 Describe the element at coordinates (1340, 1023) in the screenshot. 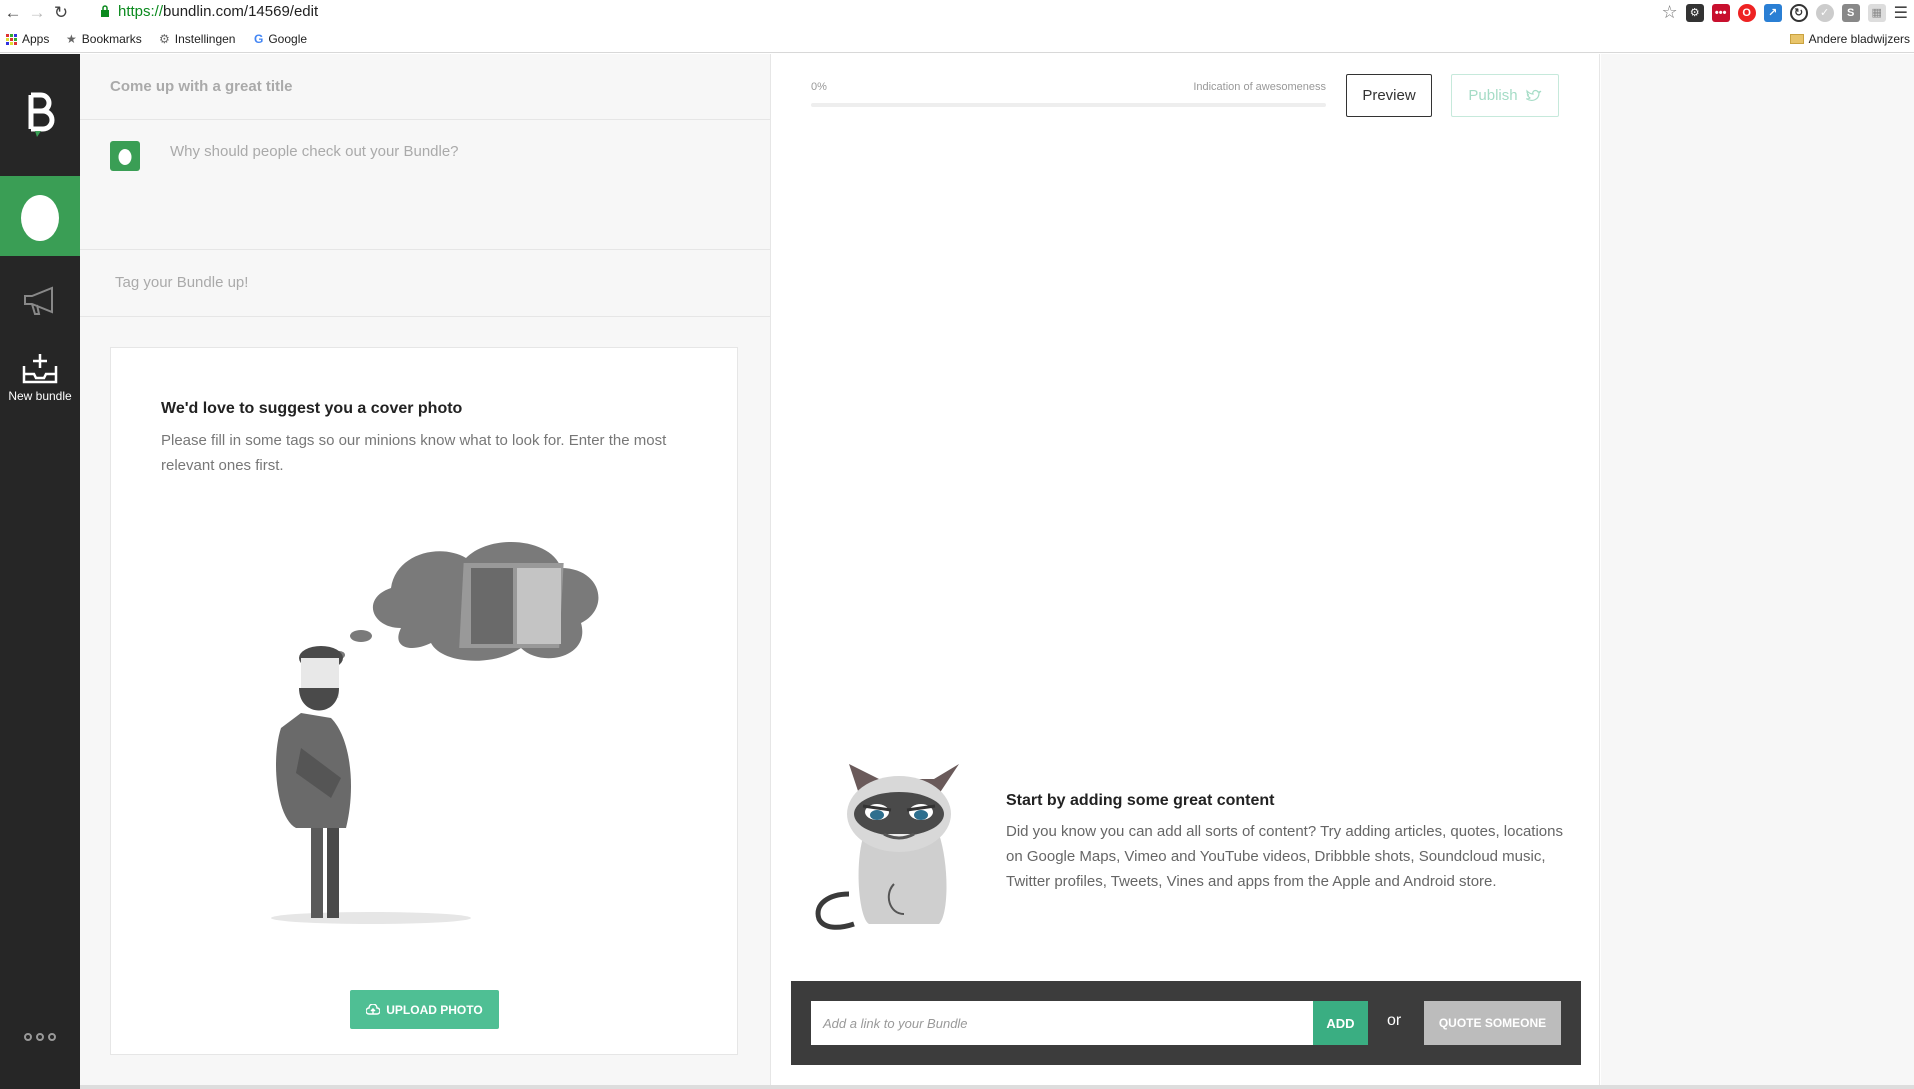

I see `add-button: ADD` at that location.